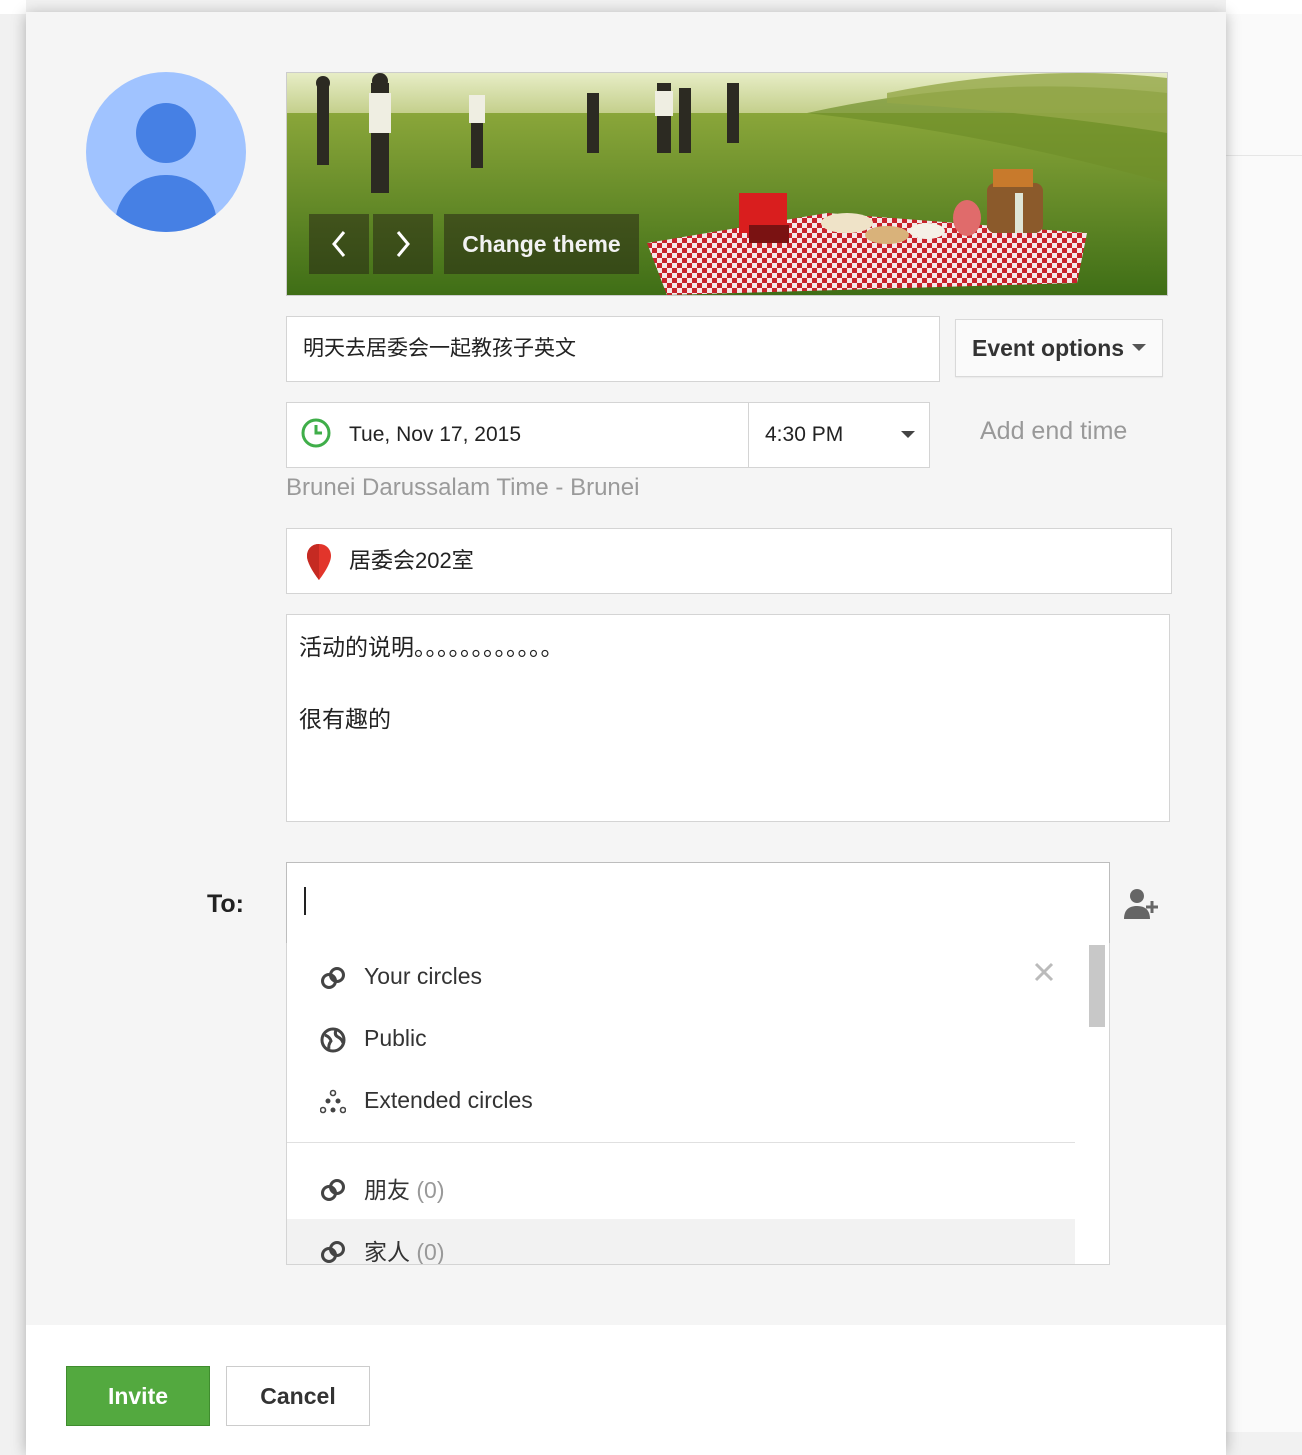  I want to click on event-description-input: 活动的说明。。。。。。。。。。。。 很有趣的, so click(728, 718).